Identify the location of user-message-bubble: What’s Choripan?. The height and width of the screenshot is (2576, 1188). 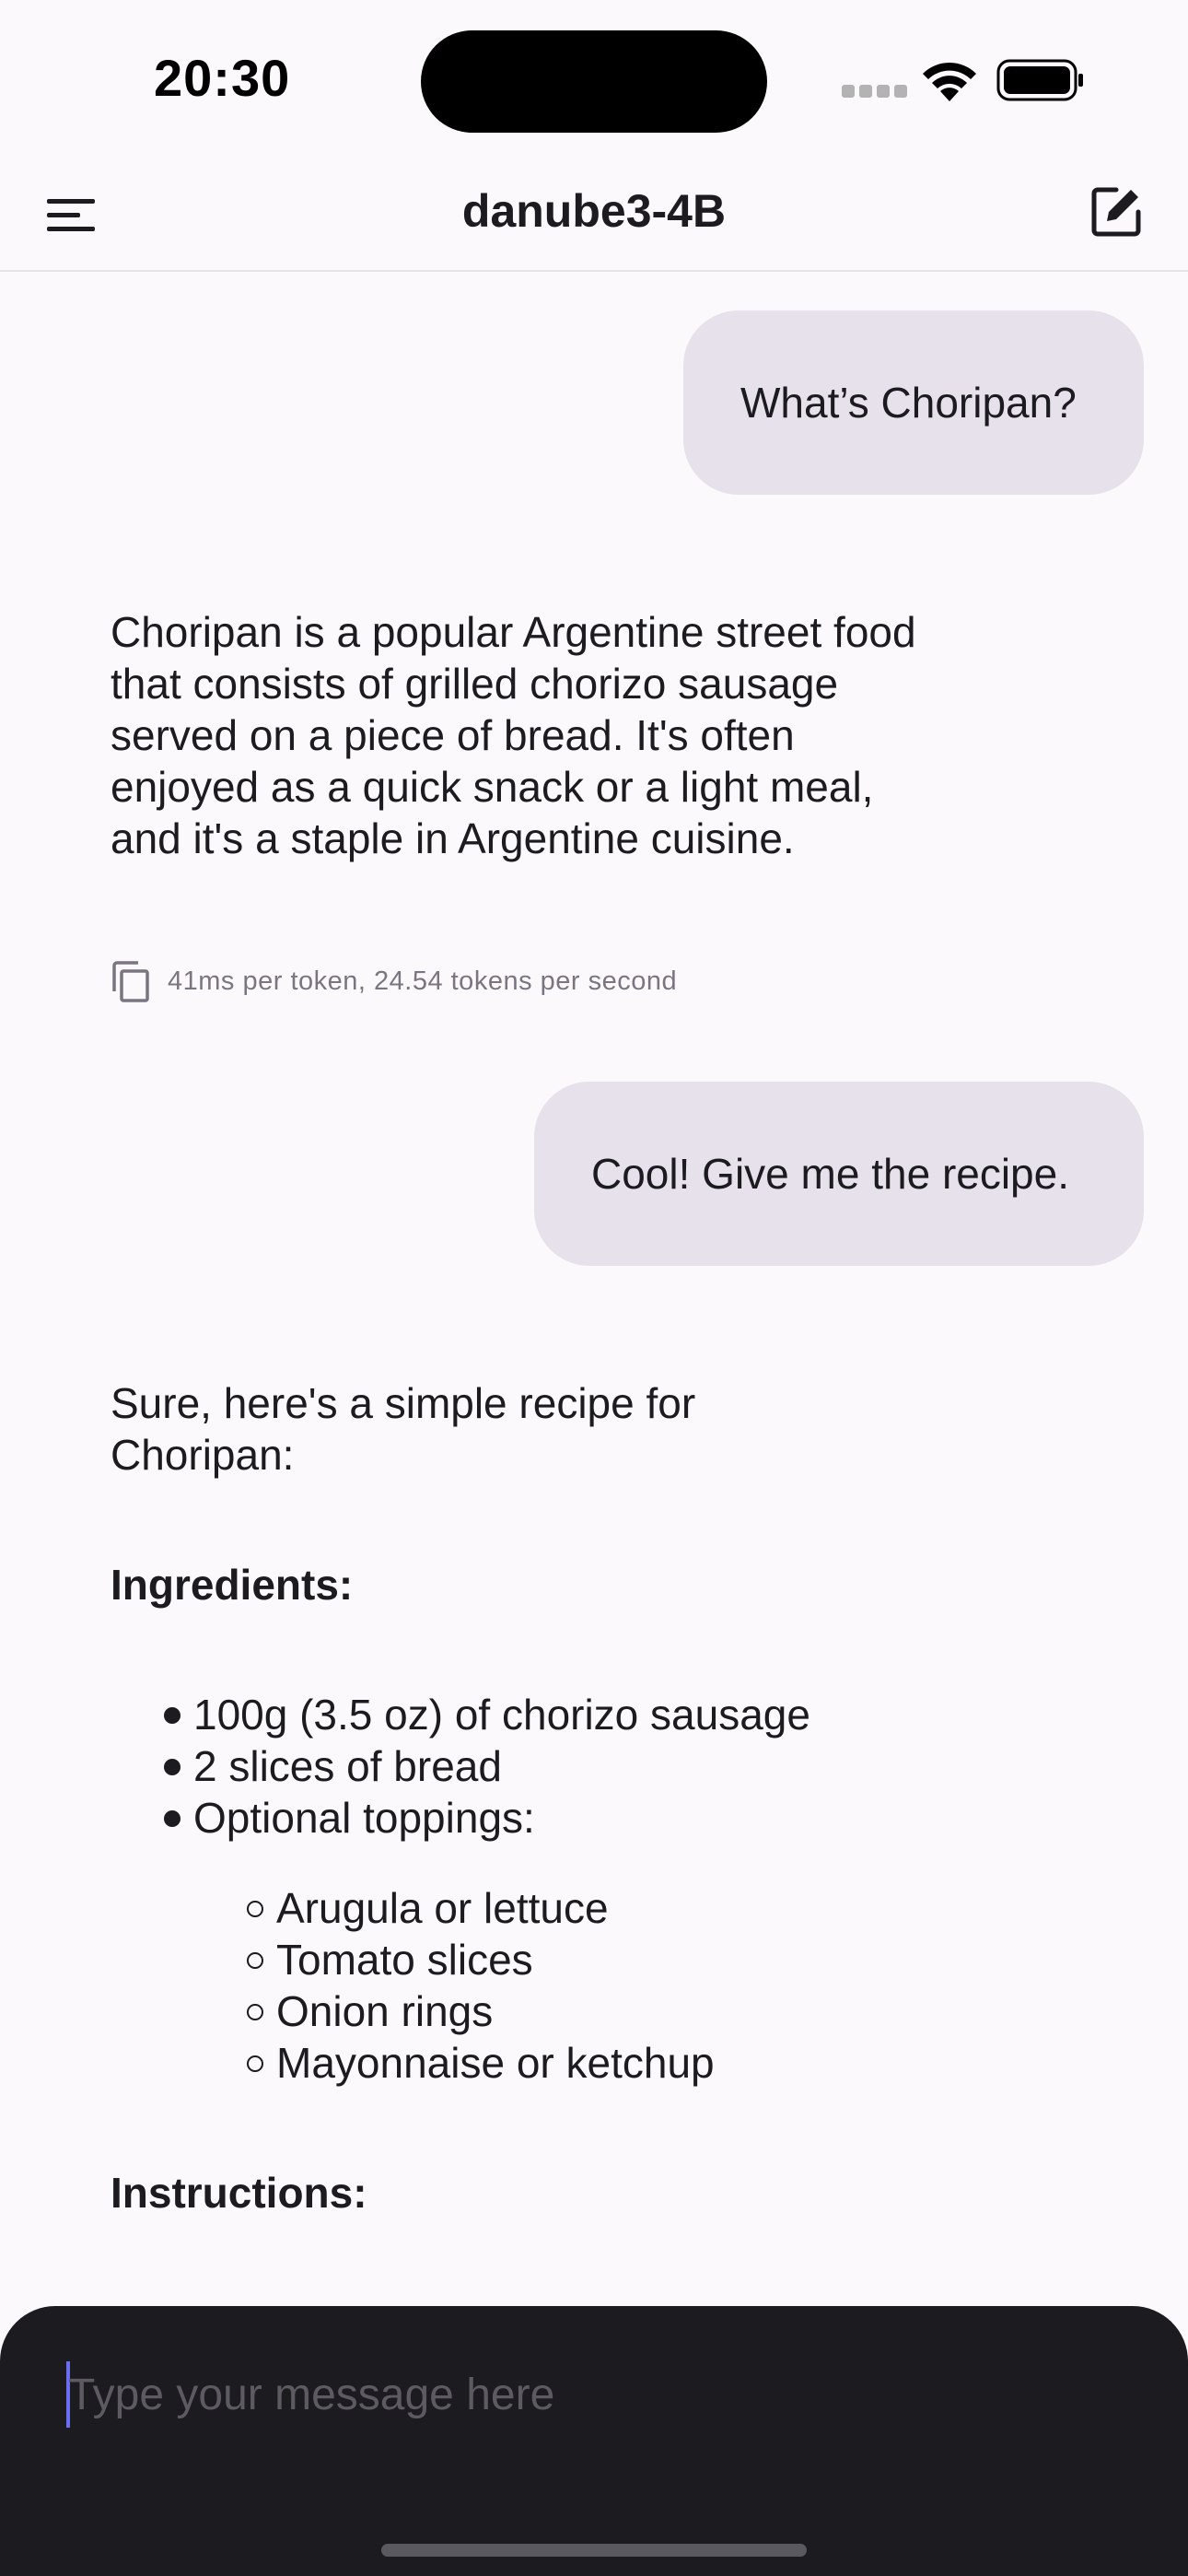
(913, 402).